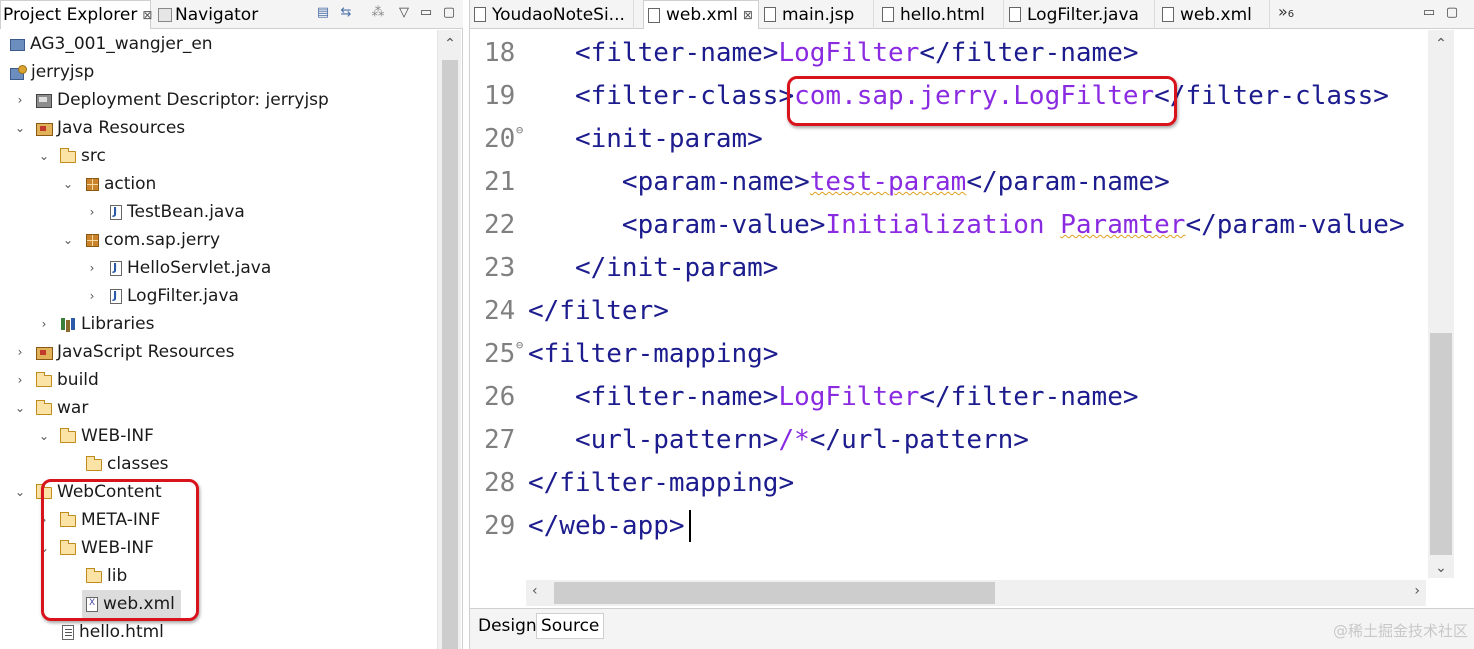 The width and height of the screenshot is (1474, 649). What do you see at coordinates (127, 464) in the screenshot?
I see `tree-item: classes` at bounding box center [127, 464].